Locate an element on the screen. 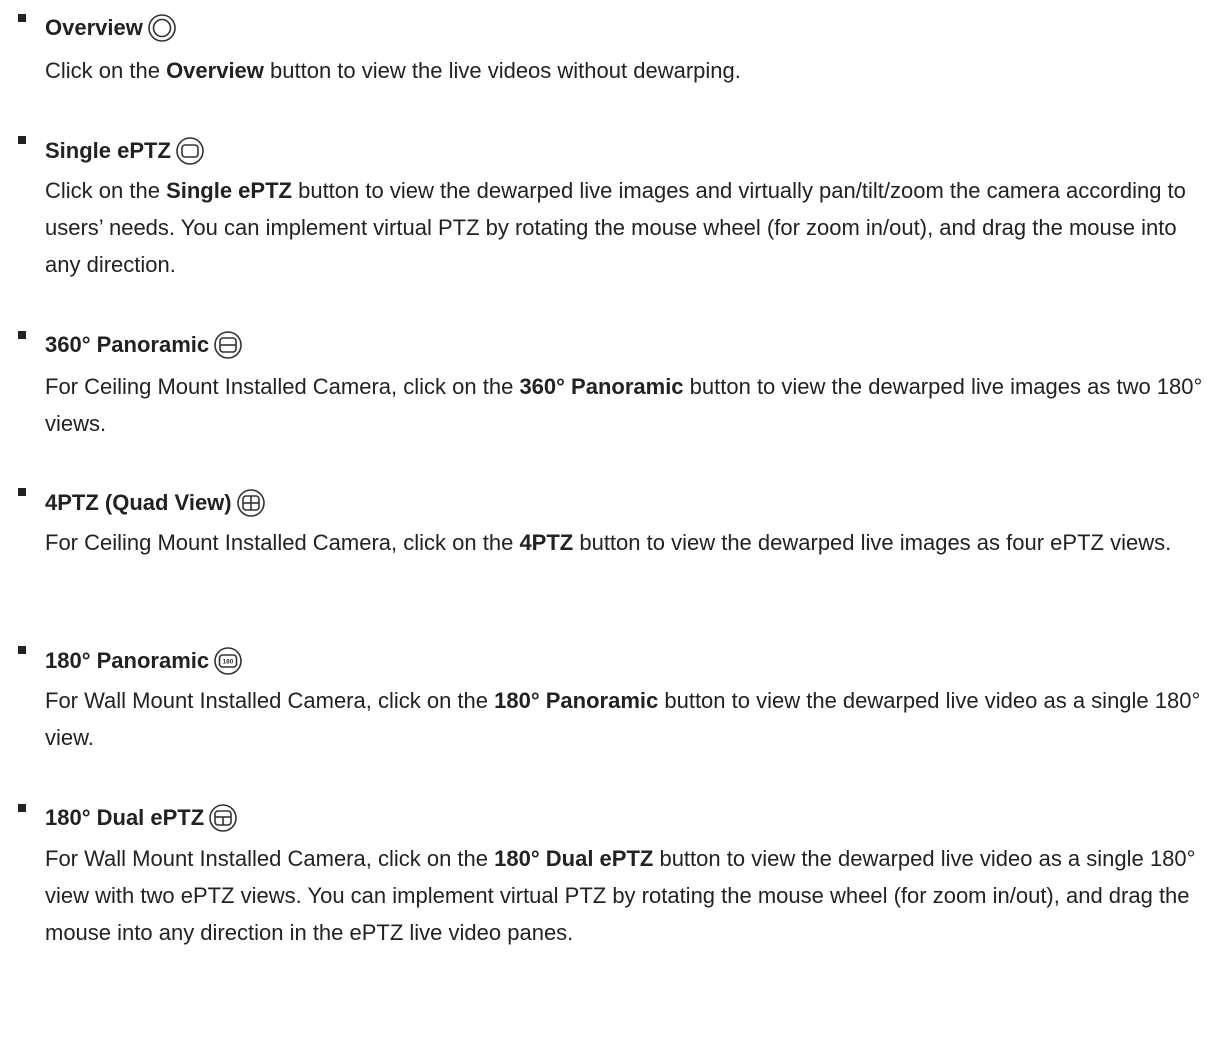 Image resolution: width=1212 pixels, height=1048 pixels. overview-ring-icon is located at coordinates (162, 28).